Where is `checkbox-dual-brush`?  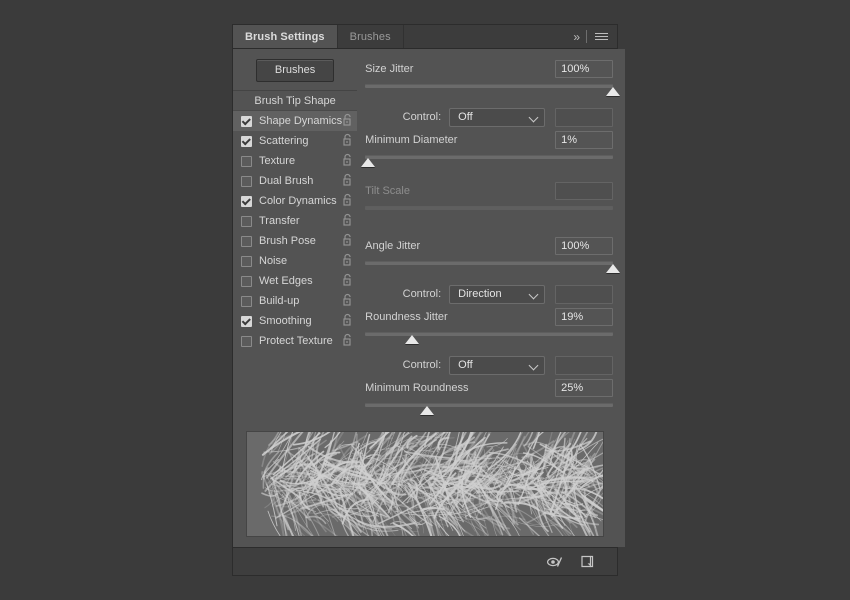
checkbox-dual-brush is located at coordinates (246, 181).